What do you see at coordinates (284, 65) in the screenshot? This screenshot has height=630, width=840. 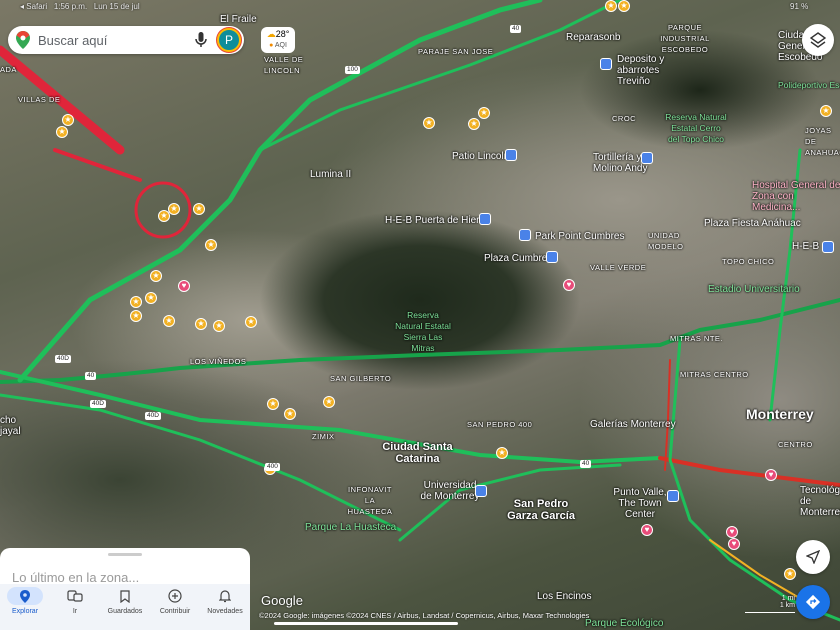 I see `map-label: VALLE DE LINCOLN` at bounding box center [284, 65].